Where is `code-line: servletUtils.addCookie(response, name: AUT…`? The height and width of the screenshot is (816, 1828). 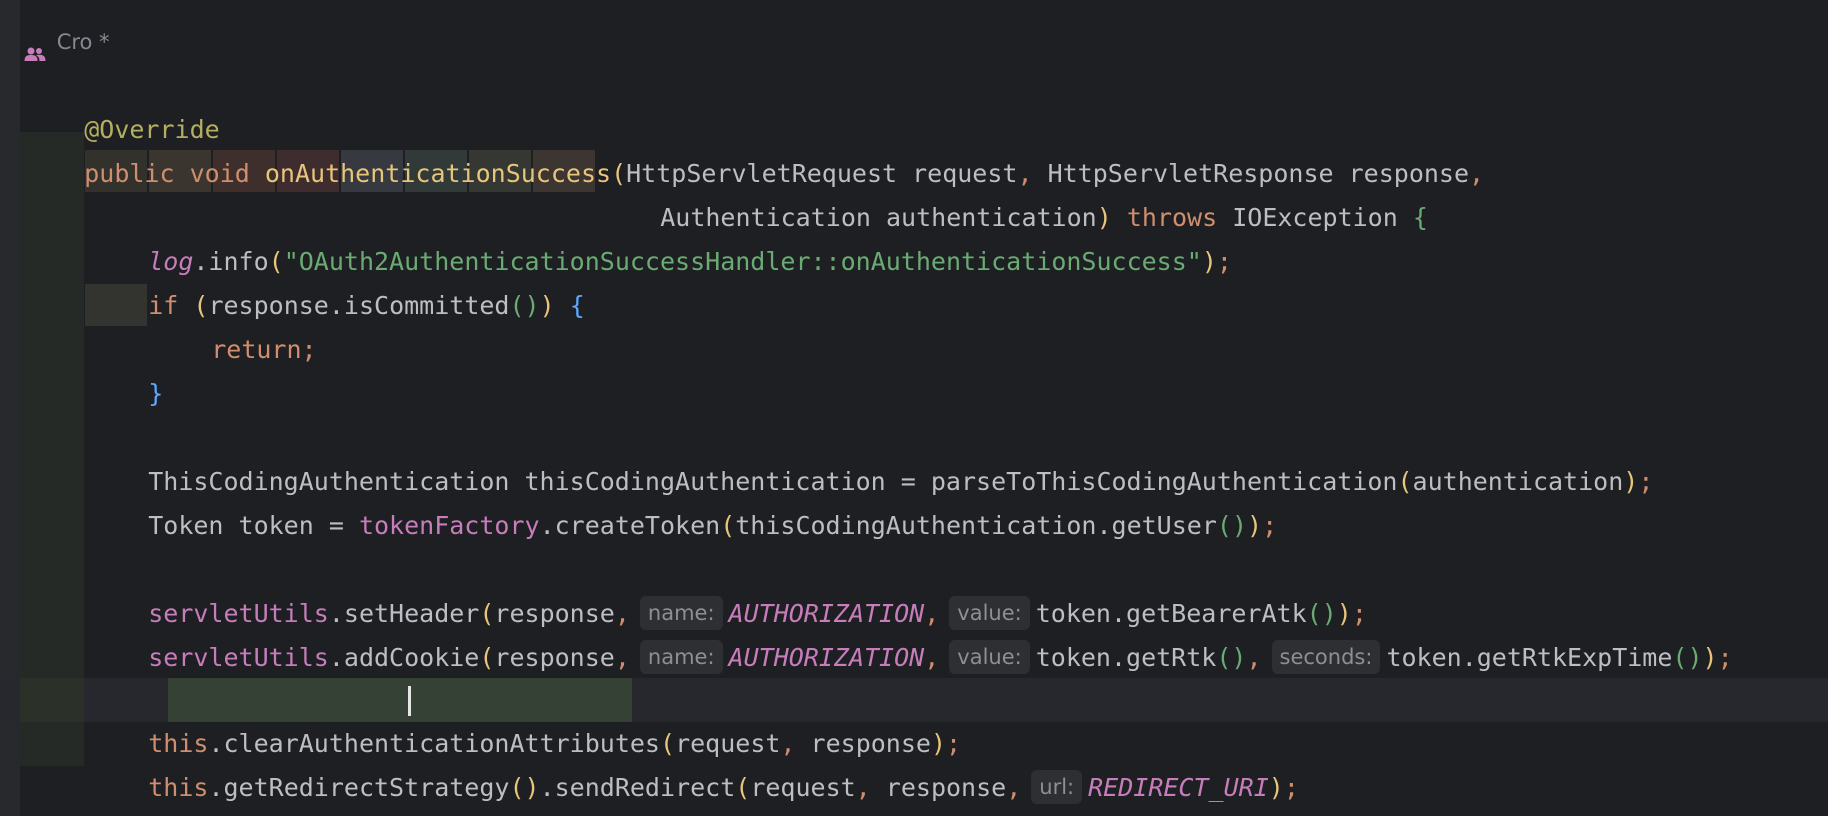
code-line: servletUtils.addCookie(response, name: AUT… is located at coordinates (910, 633).